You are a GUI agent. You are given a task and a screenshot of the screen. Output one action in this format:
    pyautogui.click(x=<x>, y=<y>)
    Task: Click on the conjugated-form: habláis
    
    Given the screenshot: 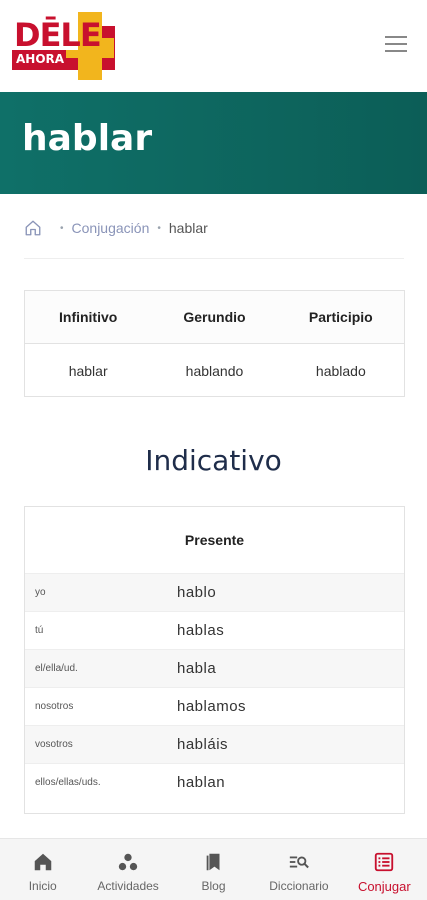 What is the action you would take?
    pyautogui.click(x=203, y=744)
    